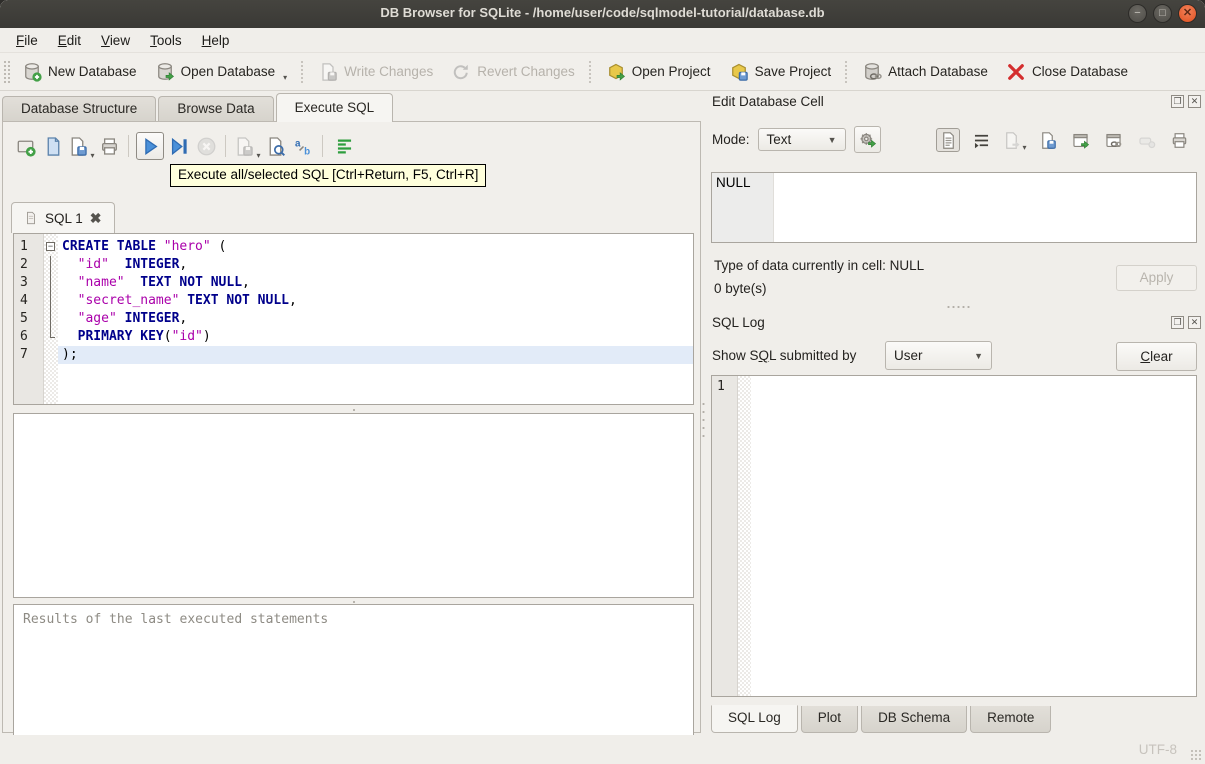 The width and height of the screenshot is (1205, 764). I want to click on mode-label: Mode:, so click(731, 139).